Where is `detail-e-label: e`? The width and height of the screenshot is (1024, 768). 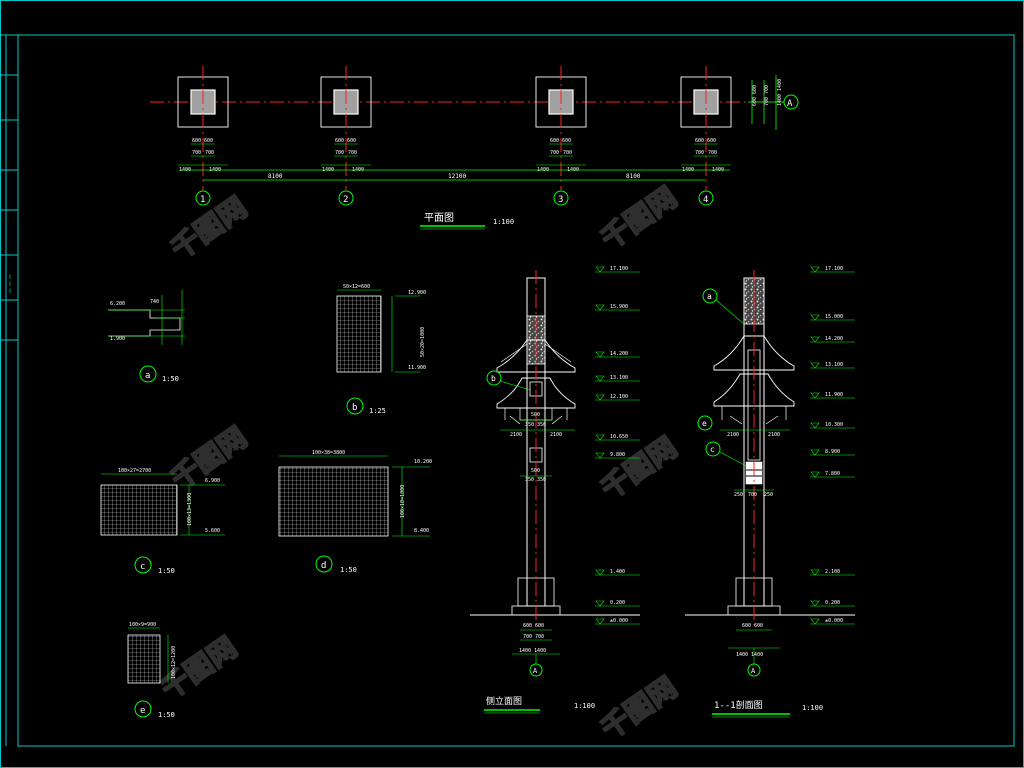 detail-e-label: e is located at coordinates (142, 711).